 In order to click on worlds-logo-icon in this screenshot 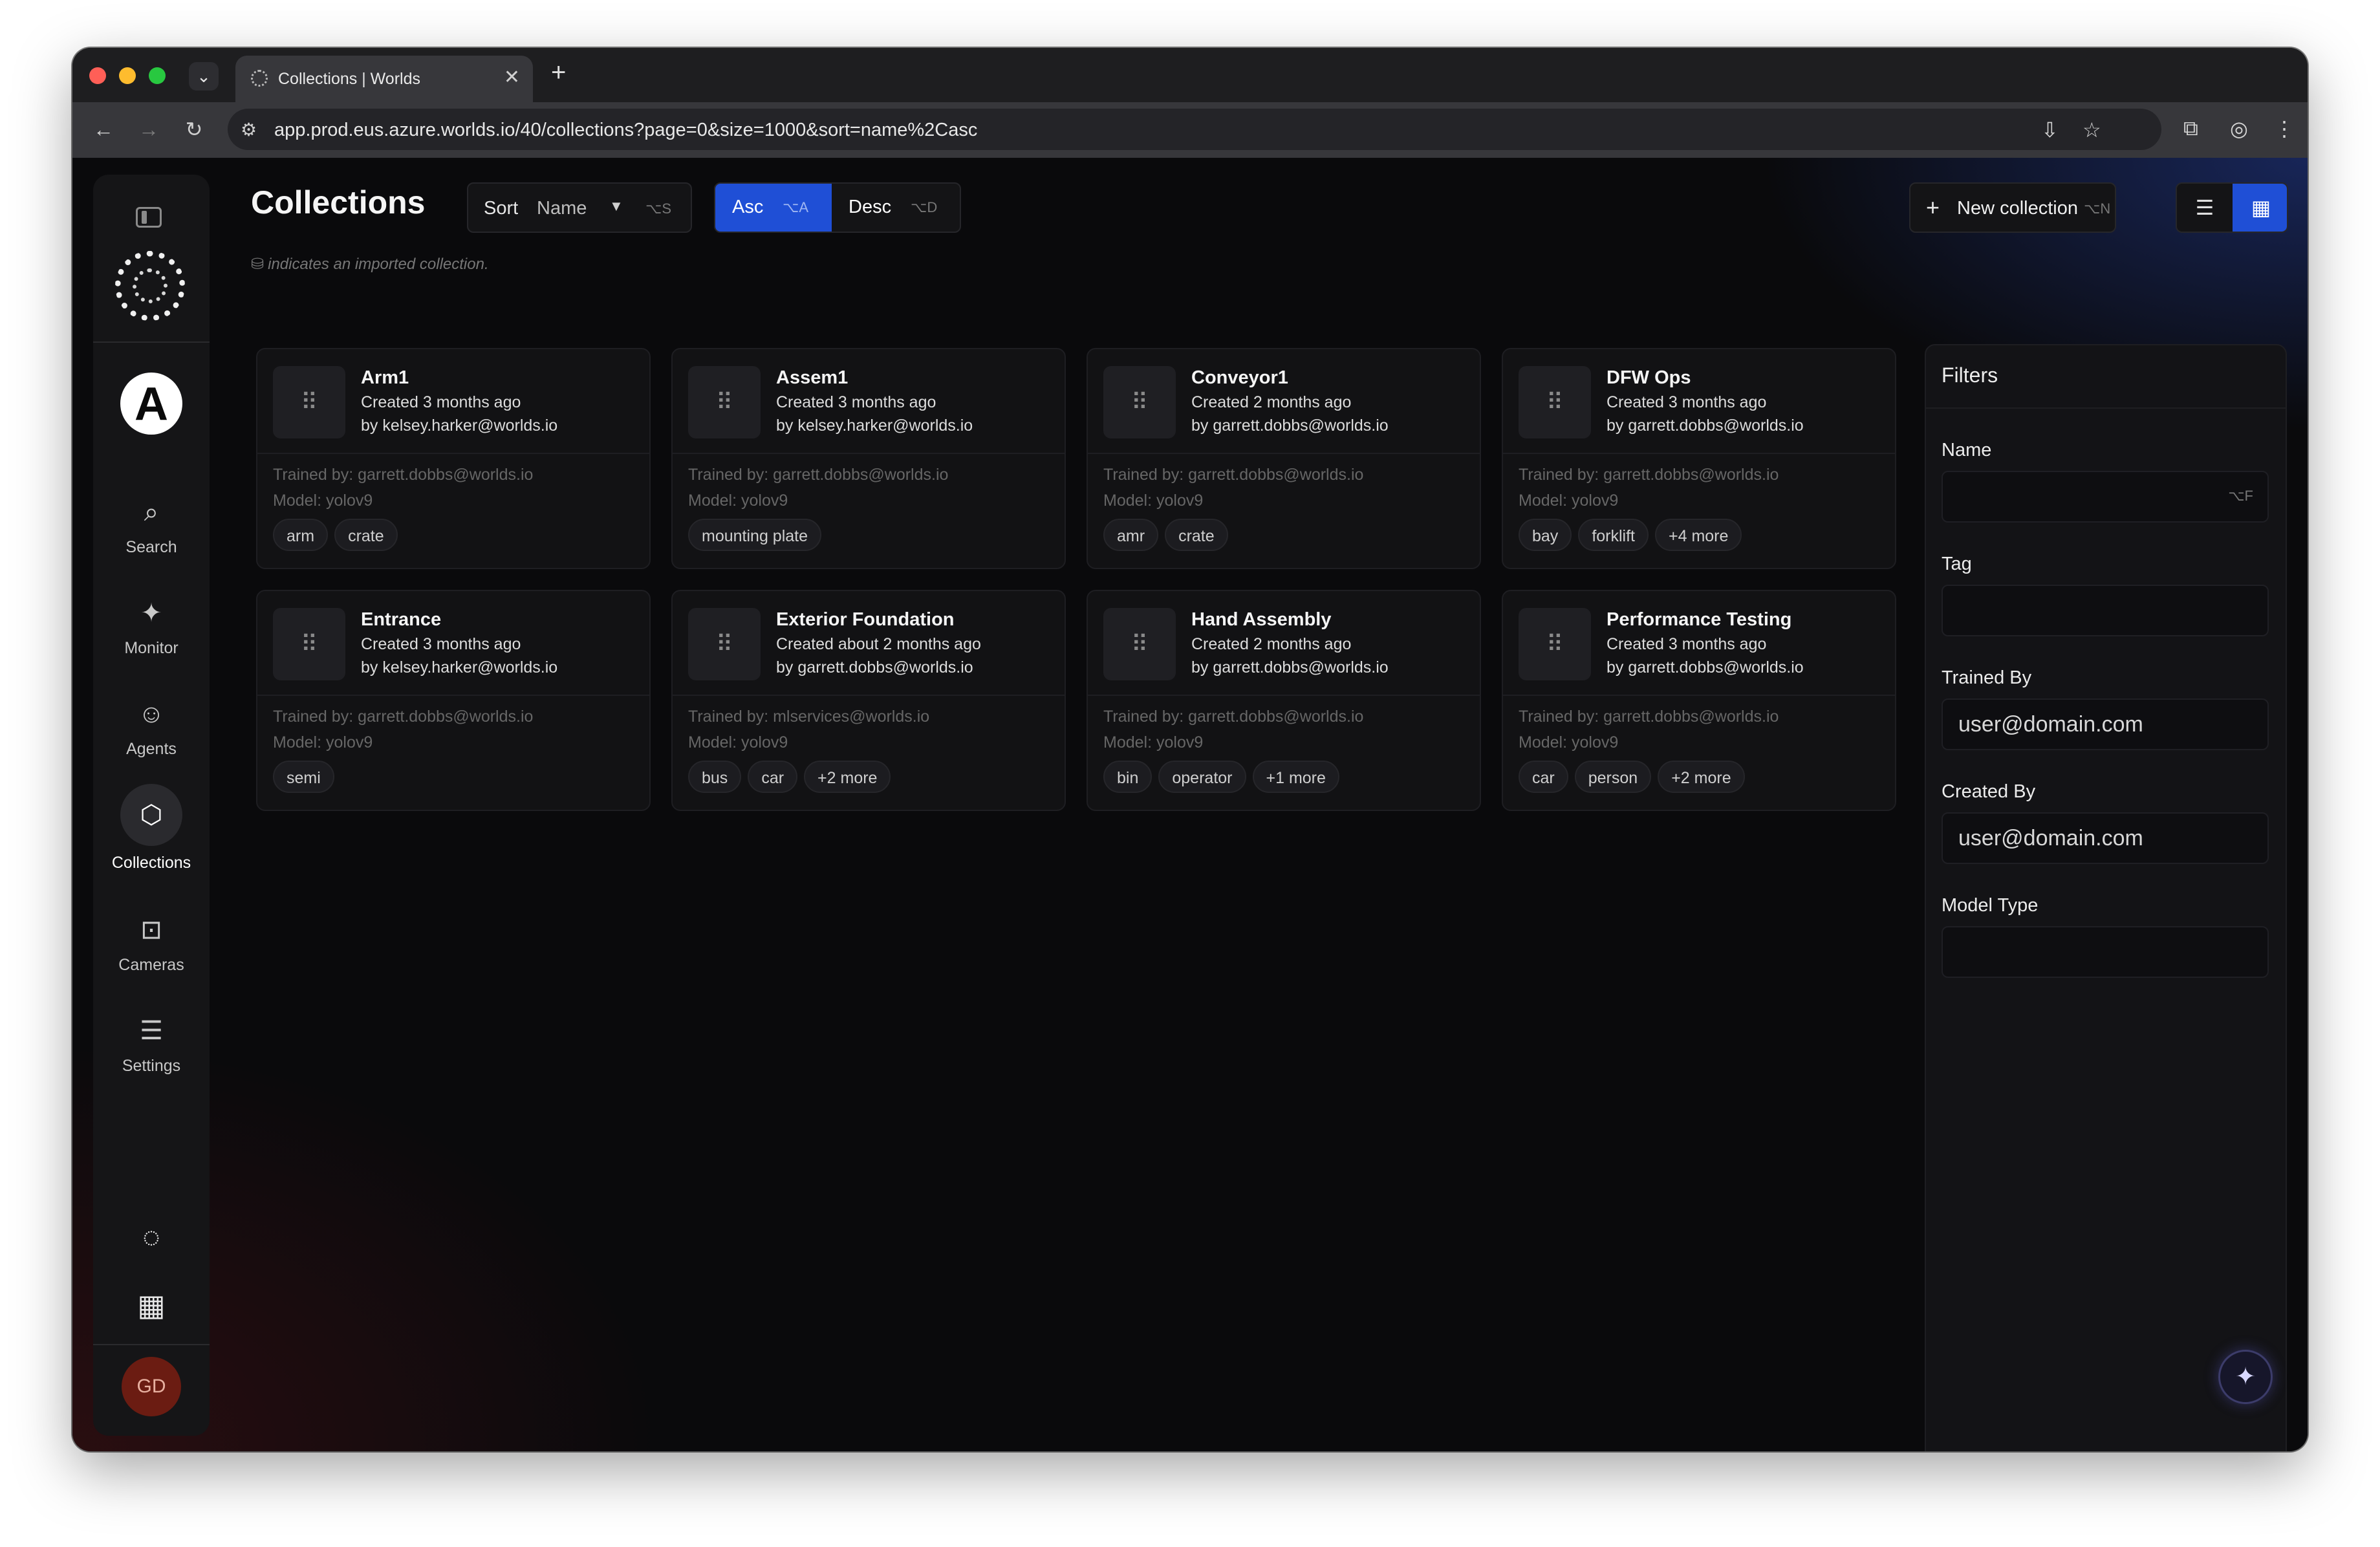, I will do `click(150, 286)`.